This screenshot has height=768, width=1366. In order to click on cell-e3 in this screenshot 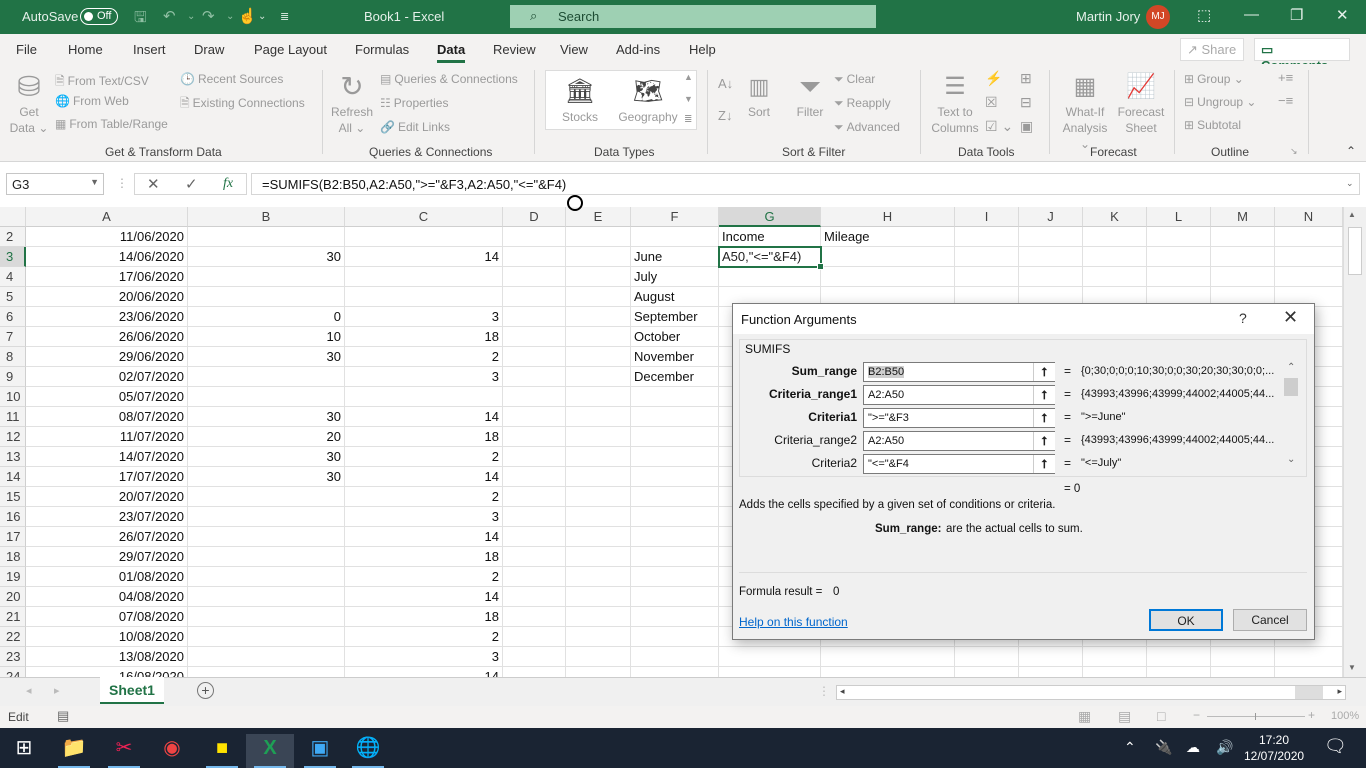, I will do `click(598, 257)`.